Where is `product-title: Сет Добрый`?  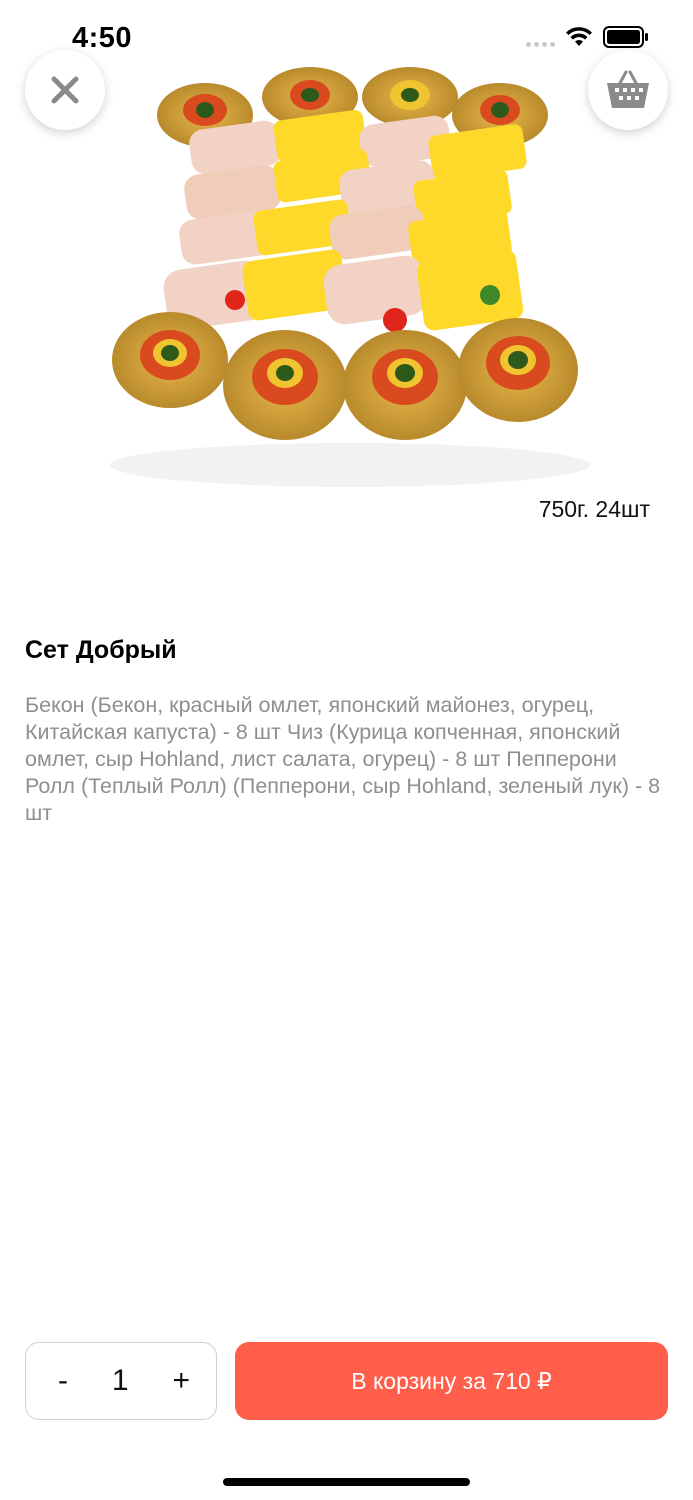
product-title: Сет Добрый is located at coordinates (101, 650).